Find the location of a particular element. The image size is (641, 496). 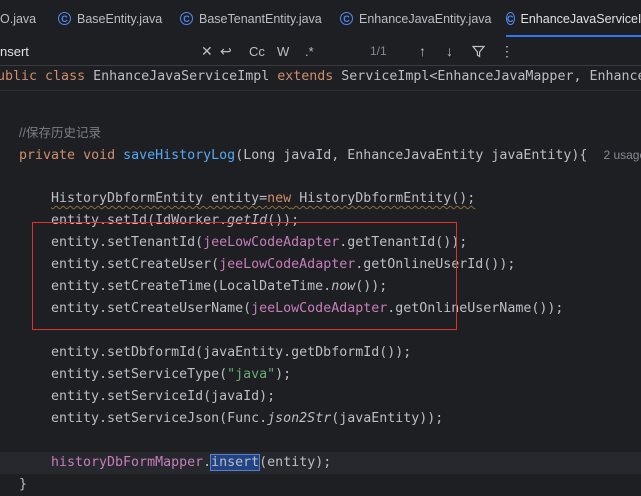

keyword: ublic is located at coordinates (18, 76).